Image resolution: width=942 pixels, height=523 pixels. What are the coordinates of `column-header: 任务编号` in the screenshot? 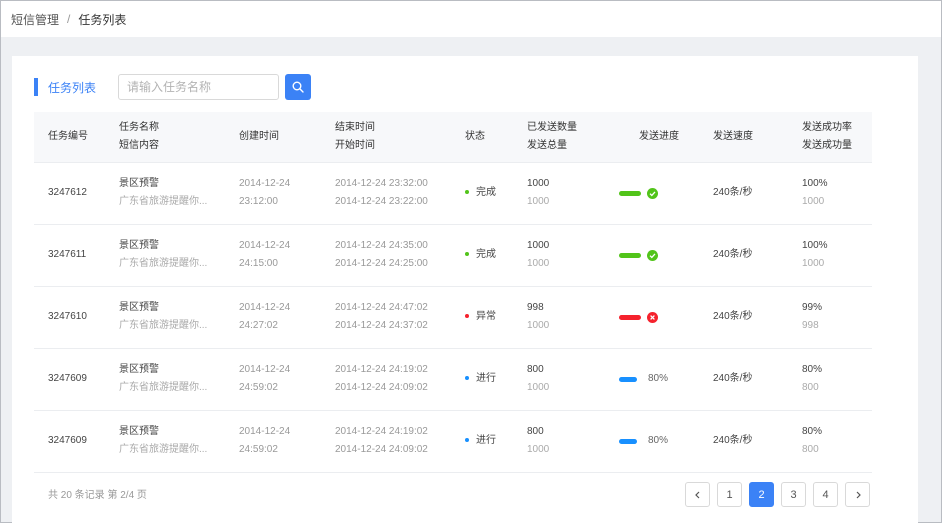 It's located at (69, 137).